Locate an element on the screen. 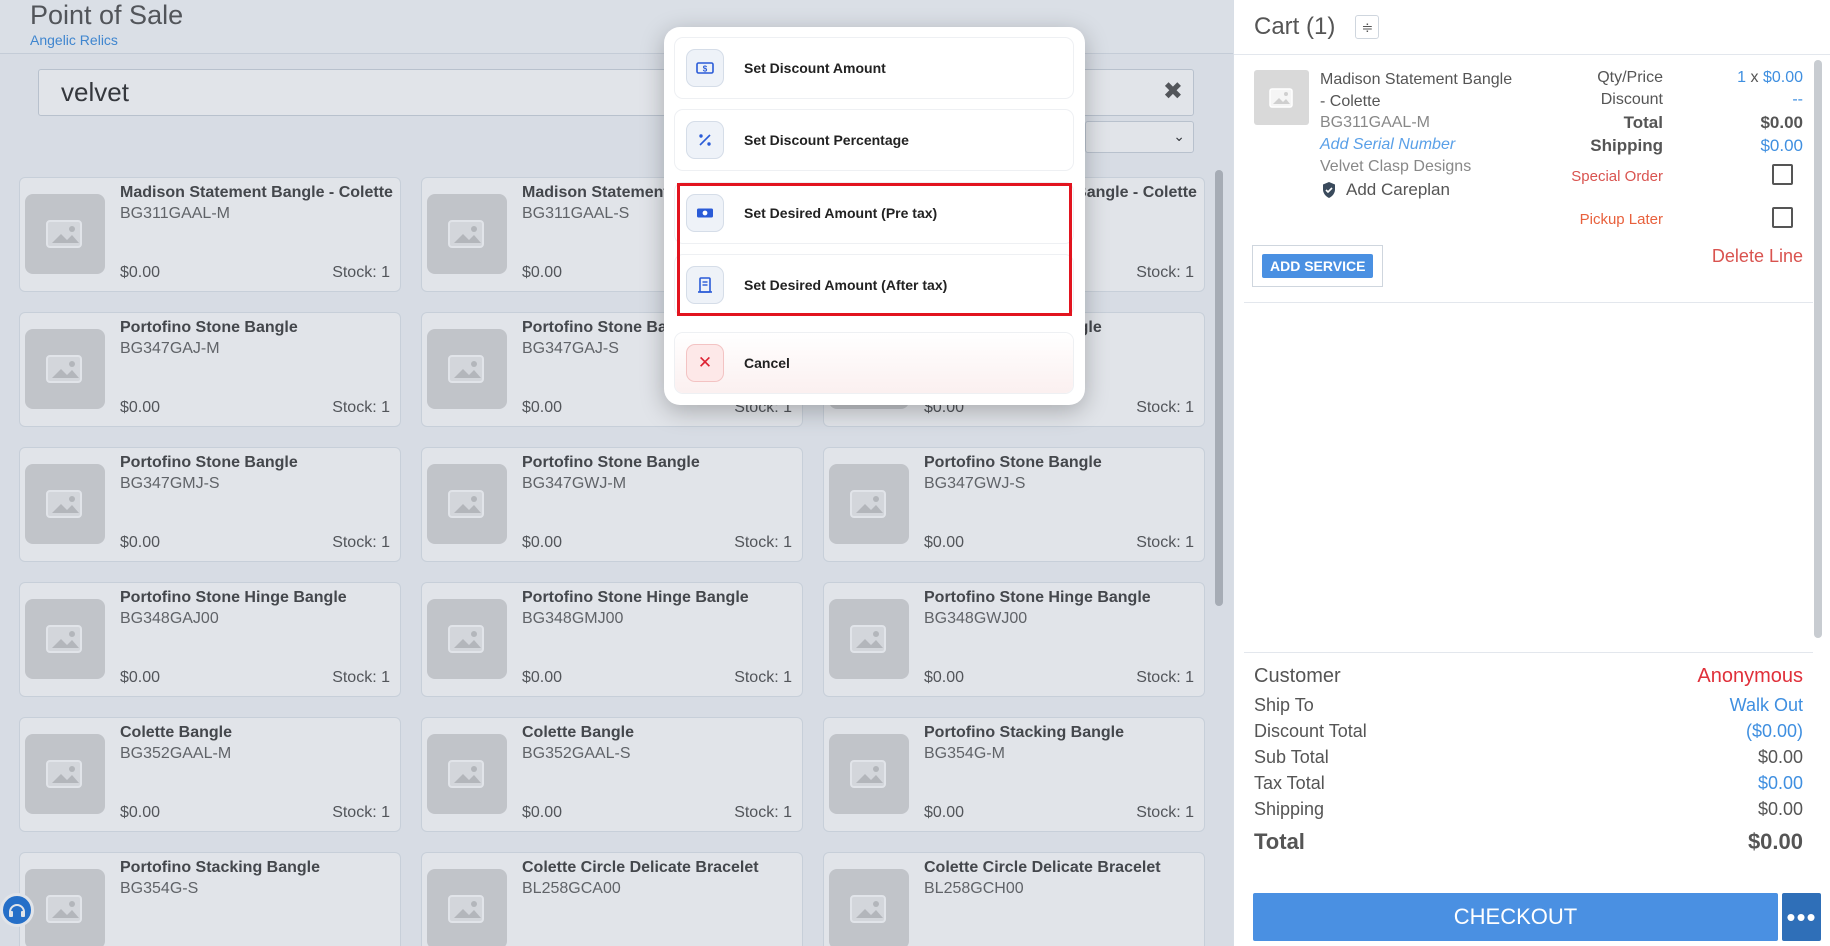 Image resolution: width=1830 pixels, height=946 pixels. sub-total-label: Sub Total is located at coordinates (1291, 757).